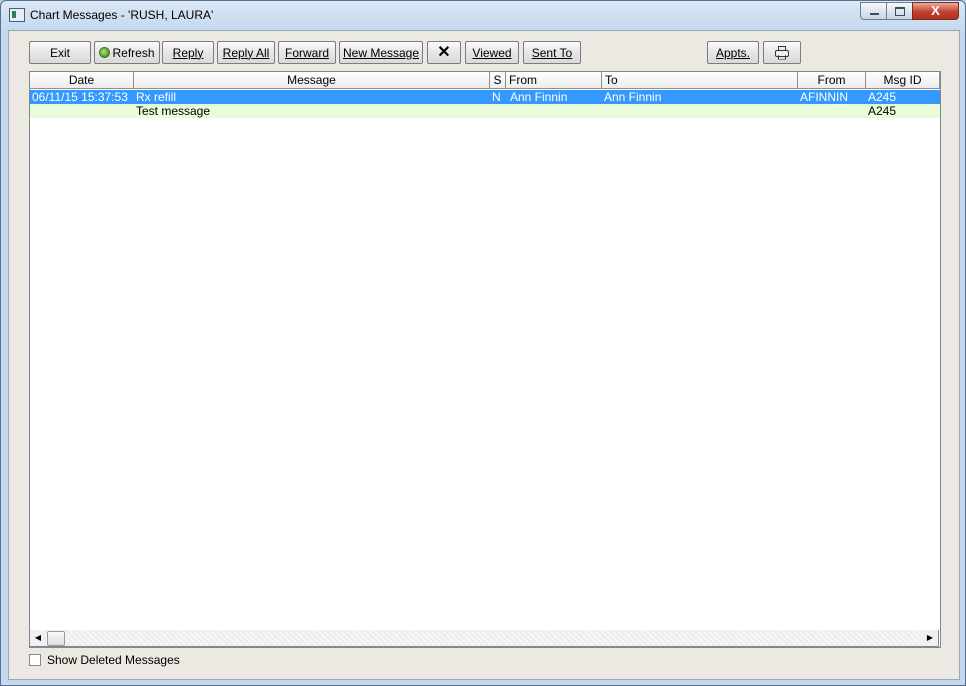  I want to click on scroll-right-icon: ▶, so click(930, 638).